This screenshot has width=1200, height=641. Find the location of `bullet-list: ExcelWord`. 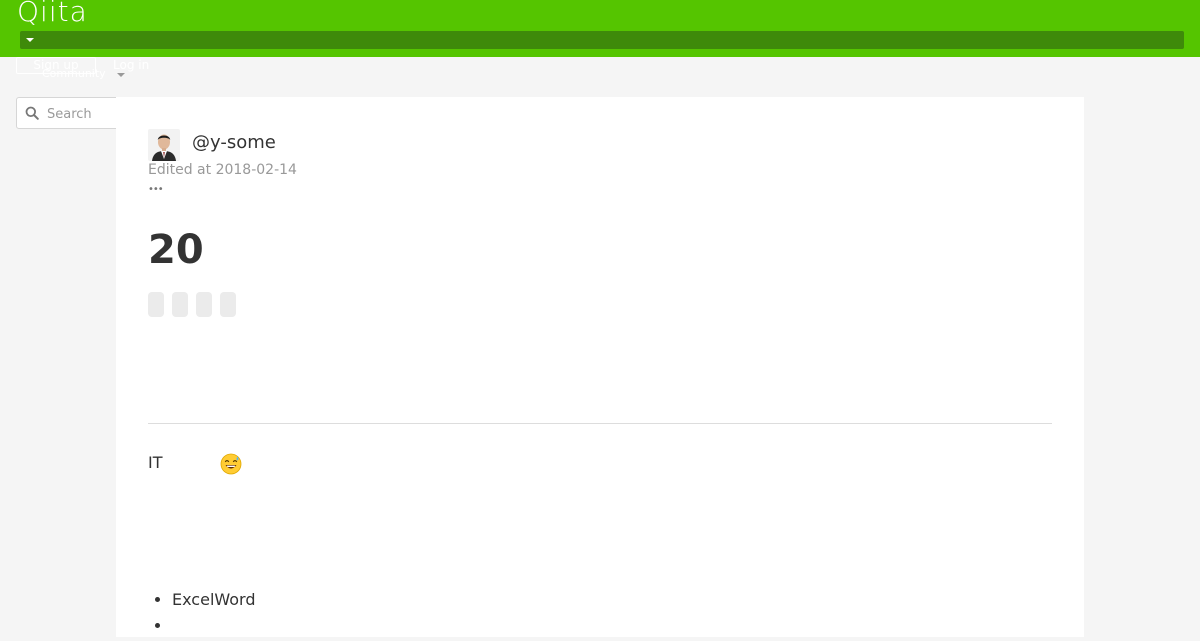

bullet-list: ExcelWord is located at coordinates (214, 615).